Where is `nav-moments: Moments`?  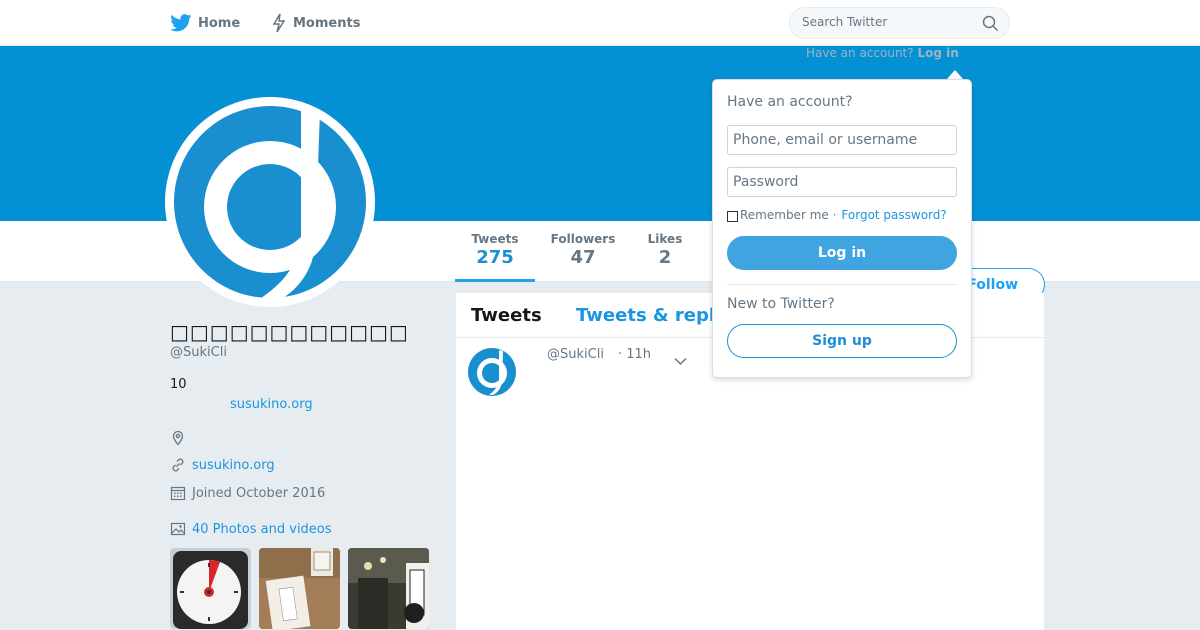
nav-moments: Moments is located at coordinates (315, 23).